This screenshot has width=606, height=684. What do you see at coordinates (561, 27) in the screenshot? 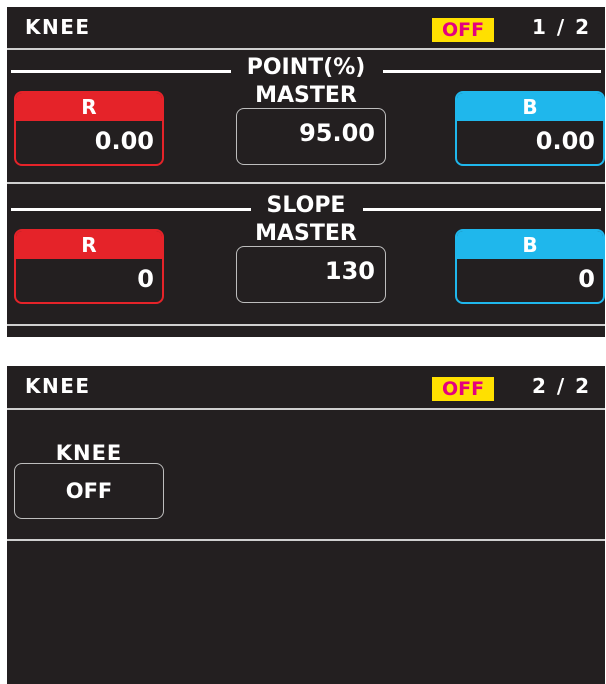
I see `page-indicator: 1 / 2` at bounding box center [561, 27].